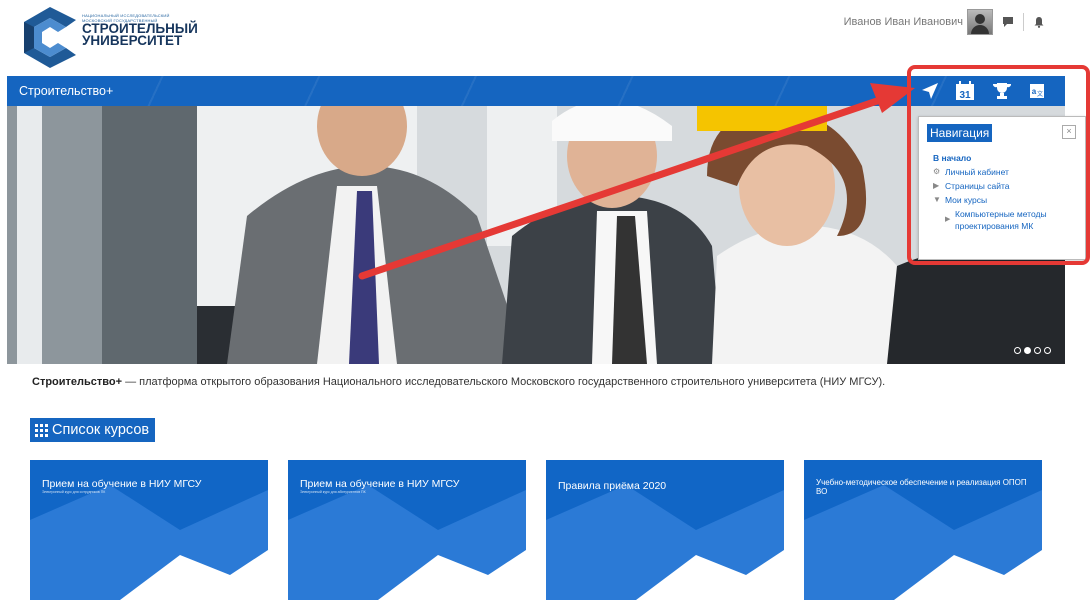 This screenshot has height=600, width=1092. I want to click on course-card: Правила приёма 2020, so click(665, 530).